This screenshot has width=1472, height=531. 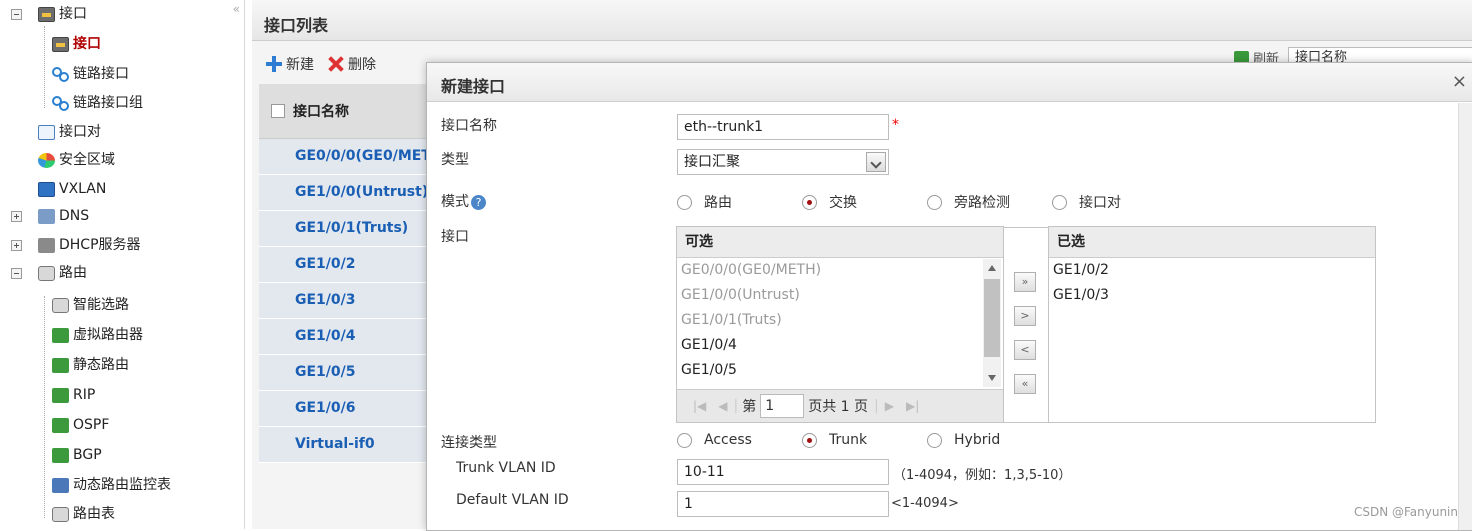 I want to click on sidebar-item-vxlan: VXLAN, so click(x=72, y=189).